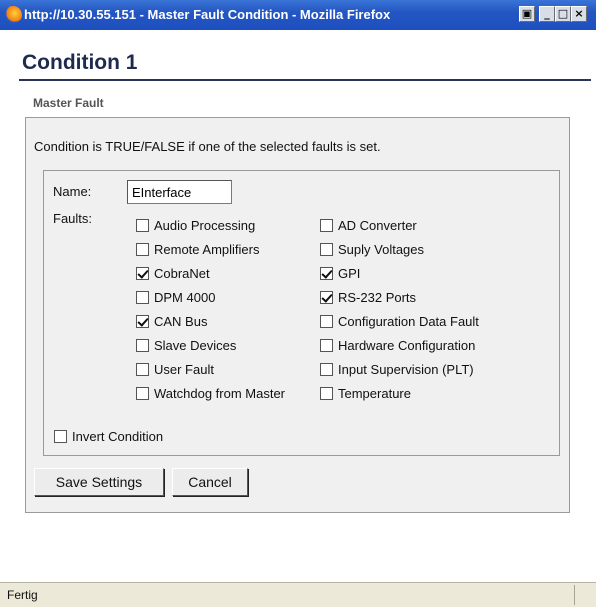 The image size is (596, 607). I want to click on fault-checkbox: Suply Voltages, so click(372, 249).